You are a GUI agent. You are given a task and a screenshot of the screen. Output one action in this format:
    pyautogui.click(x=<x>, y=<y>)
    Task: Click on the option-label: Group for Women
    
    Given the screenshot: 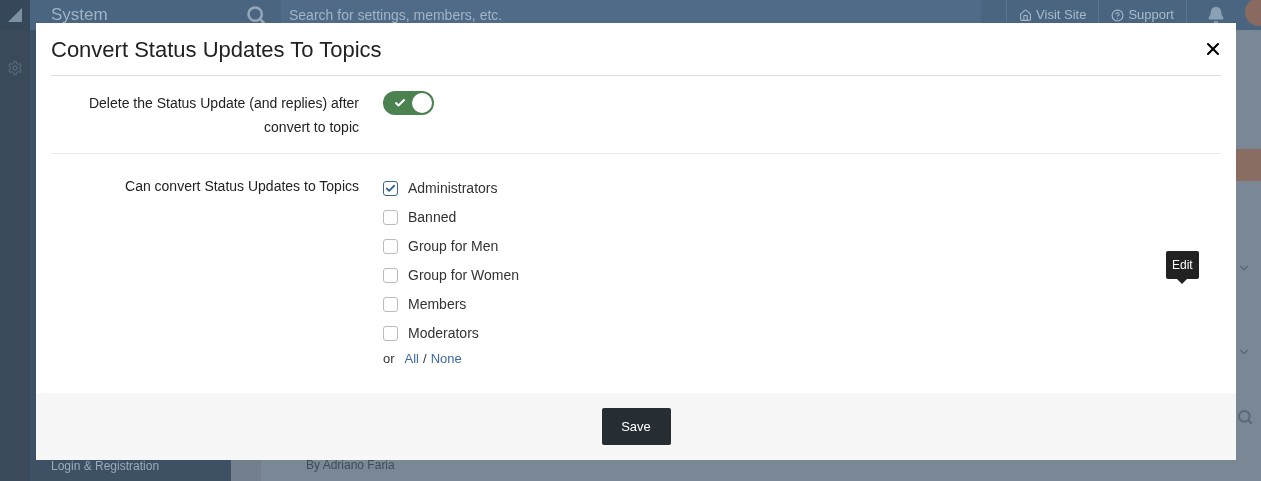 What is the action you would take?
    pyautogui.click(x=463, y=275)
    